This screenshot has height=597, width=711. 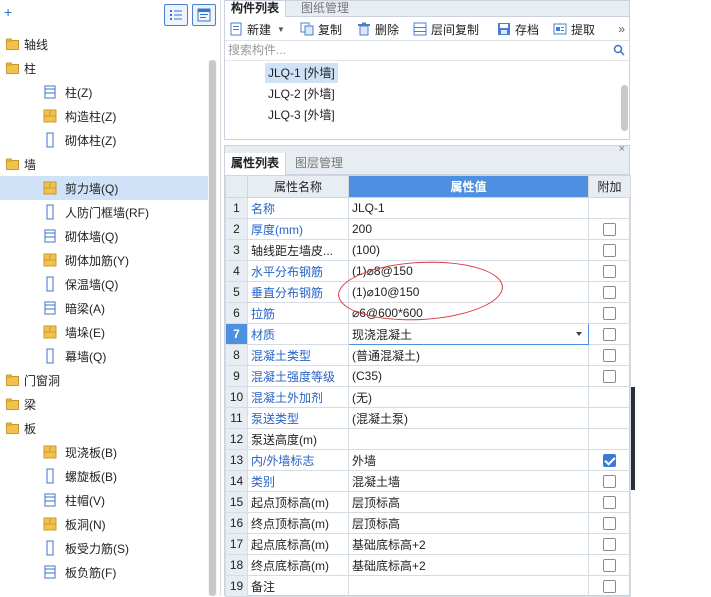 I want to click on property-value-cell: 200, so click(x=468, y=229).